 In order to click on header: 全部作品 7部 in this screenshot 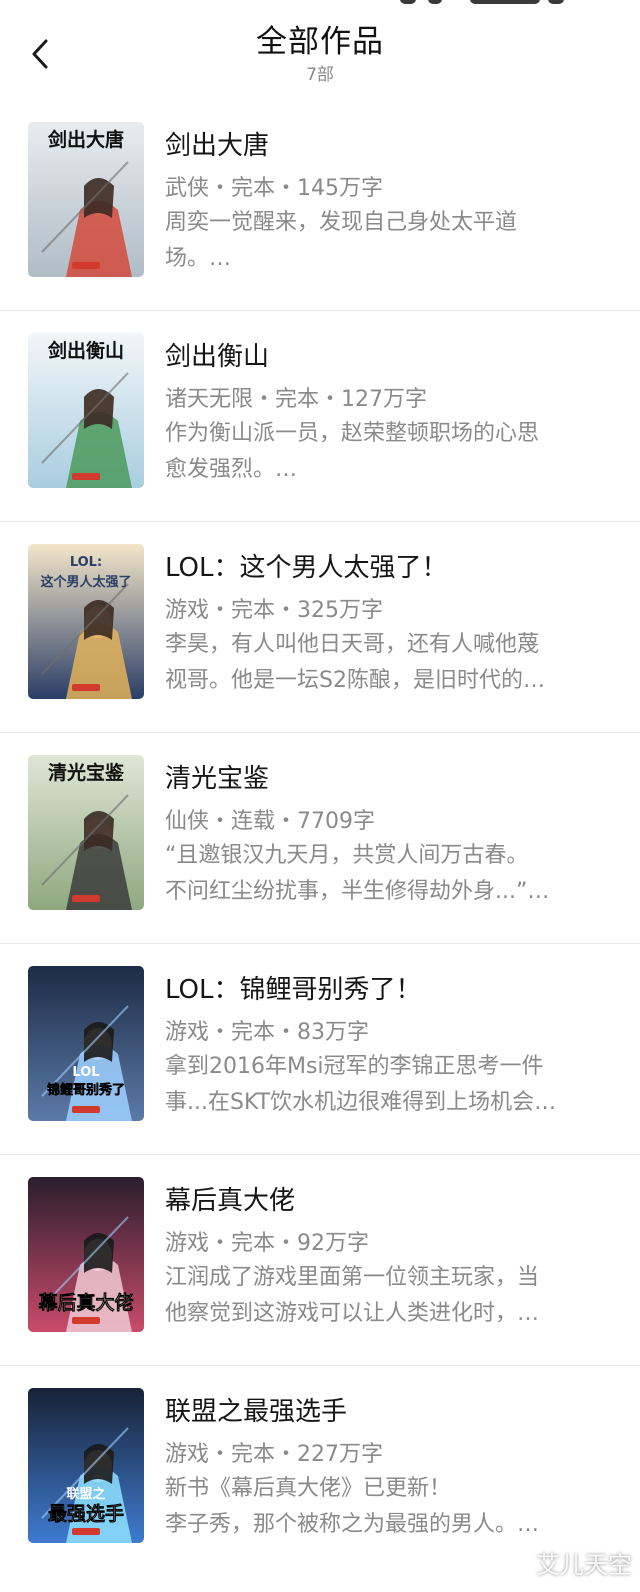, I will do `click(320, 50)`.